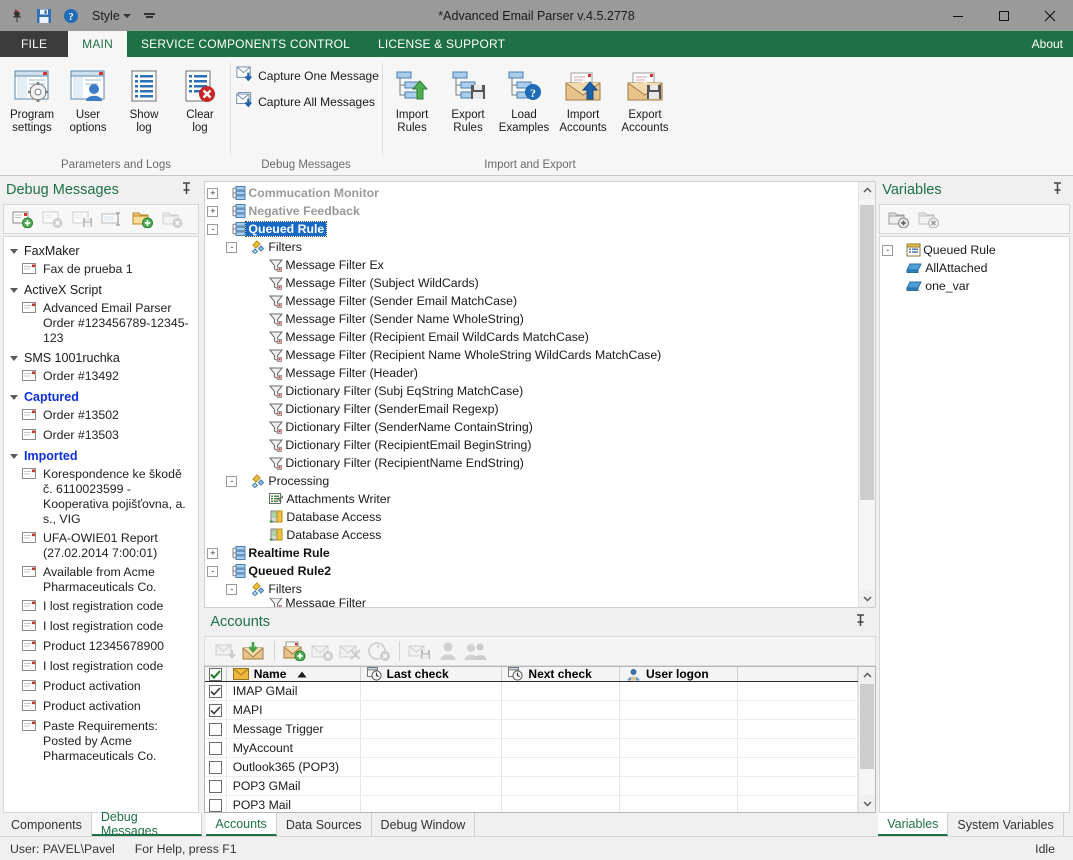  I want to click on tree-node: Database Access, so click(532, 535).